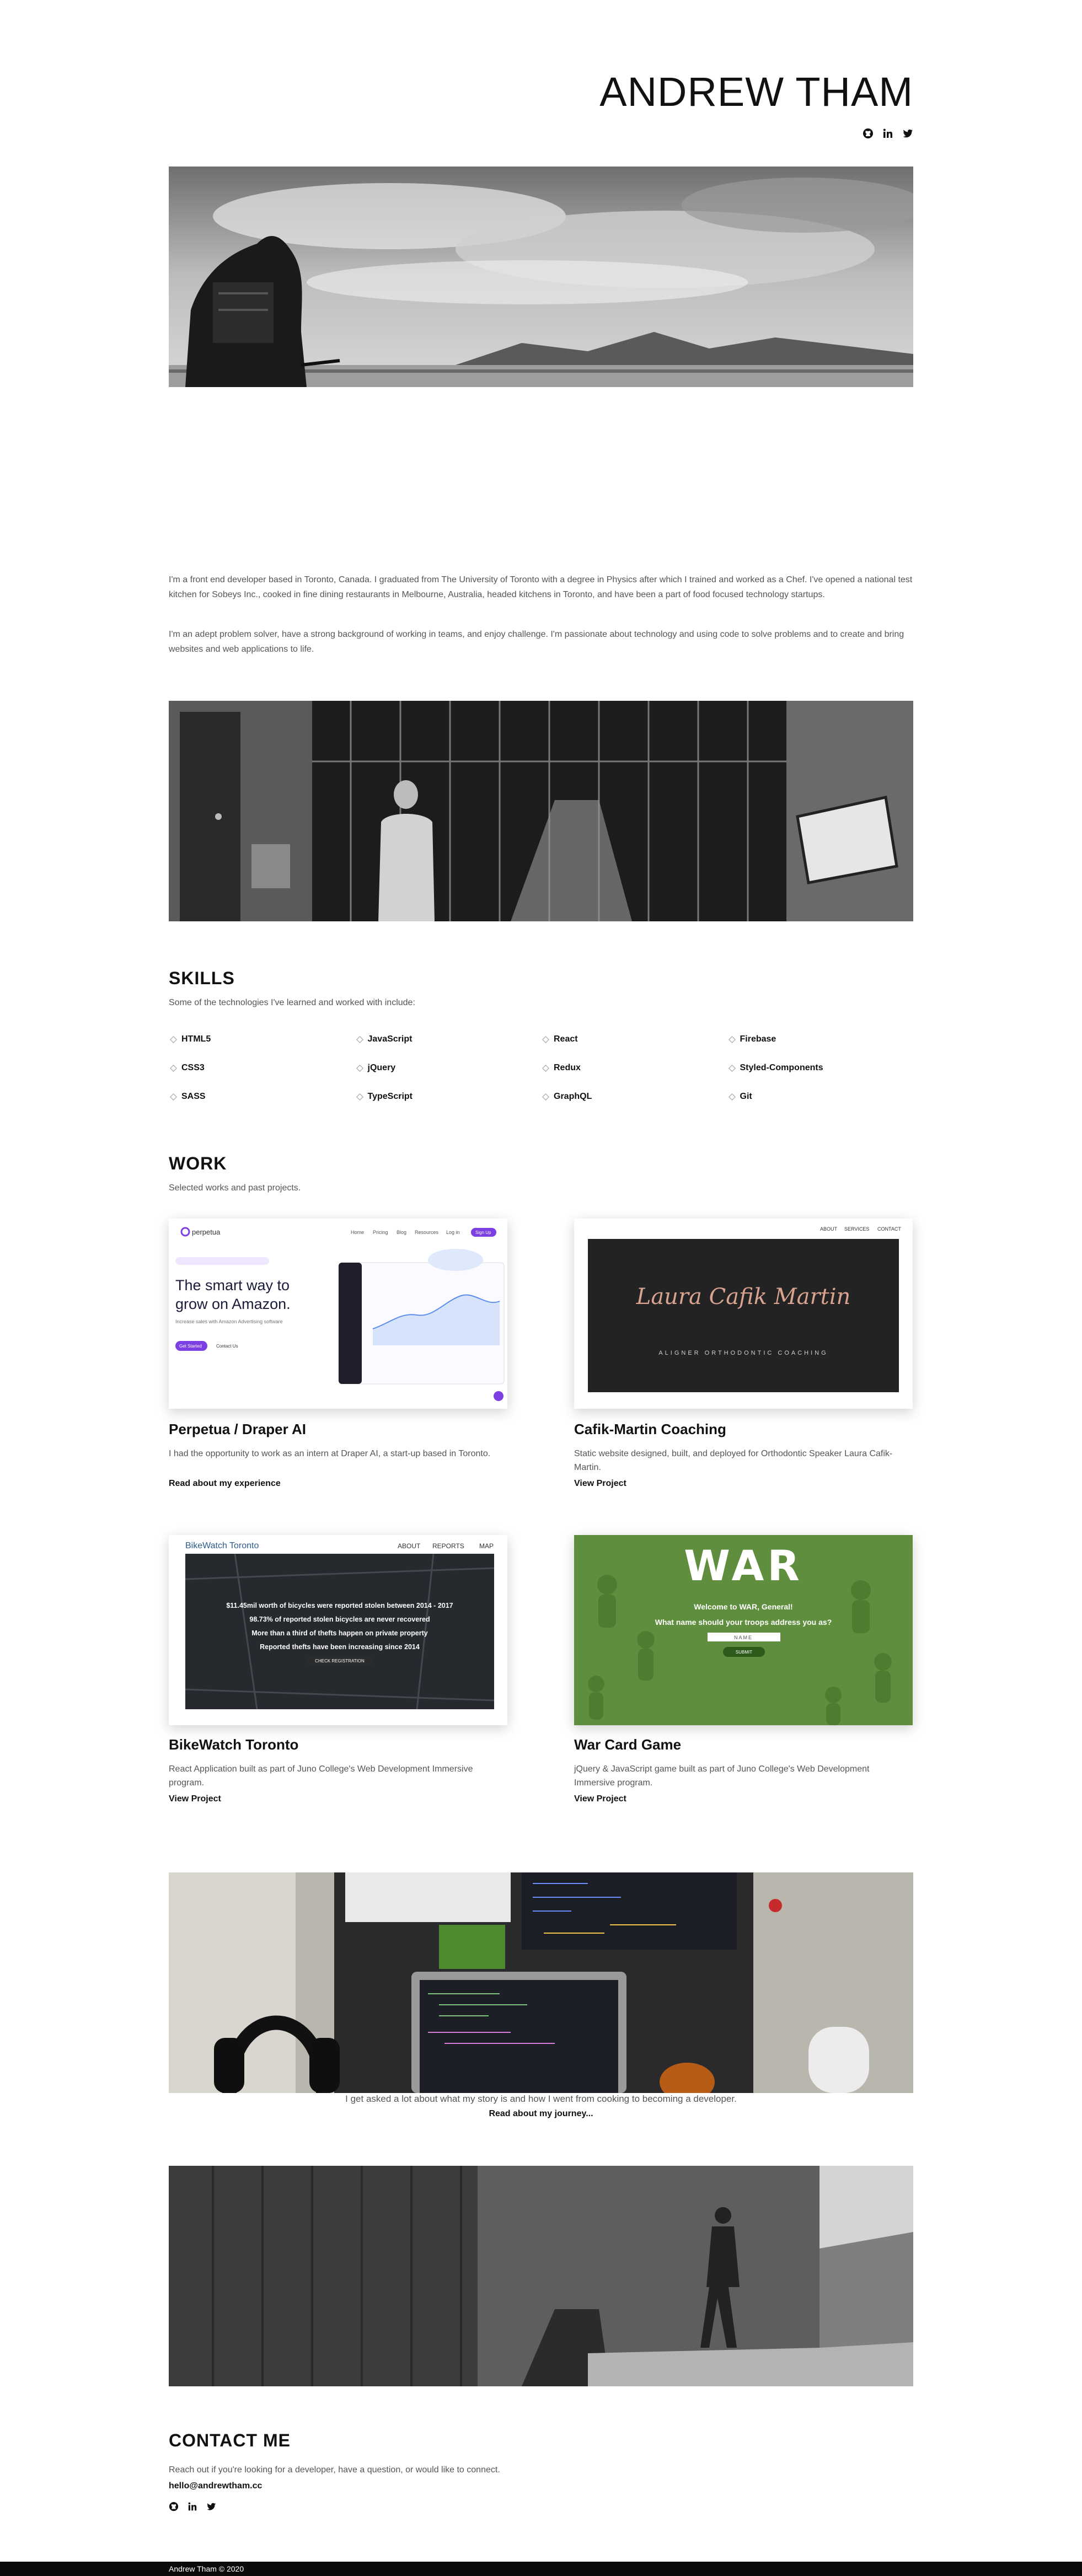  What do you see at coordinates (856, 1229) in the screenshot?
I see `svg-text: SERVICES` at bounding box center [856, 1229].